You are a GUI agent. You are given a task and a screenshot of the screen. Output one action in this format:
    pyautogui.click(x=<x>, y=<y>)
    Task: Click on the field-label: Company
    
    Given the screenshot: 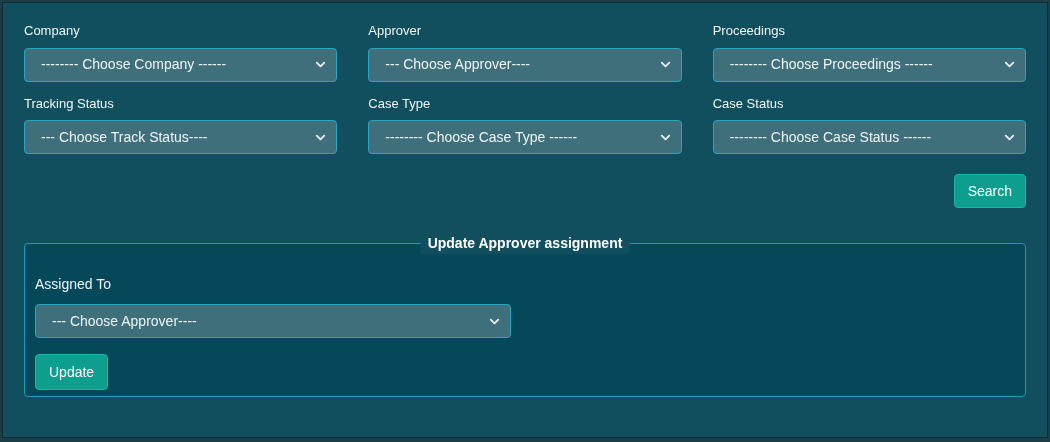 What is the action you would take?
    pyautogui.click(x=52, y=31)
    